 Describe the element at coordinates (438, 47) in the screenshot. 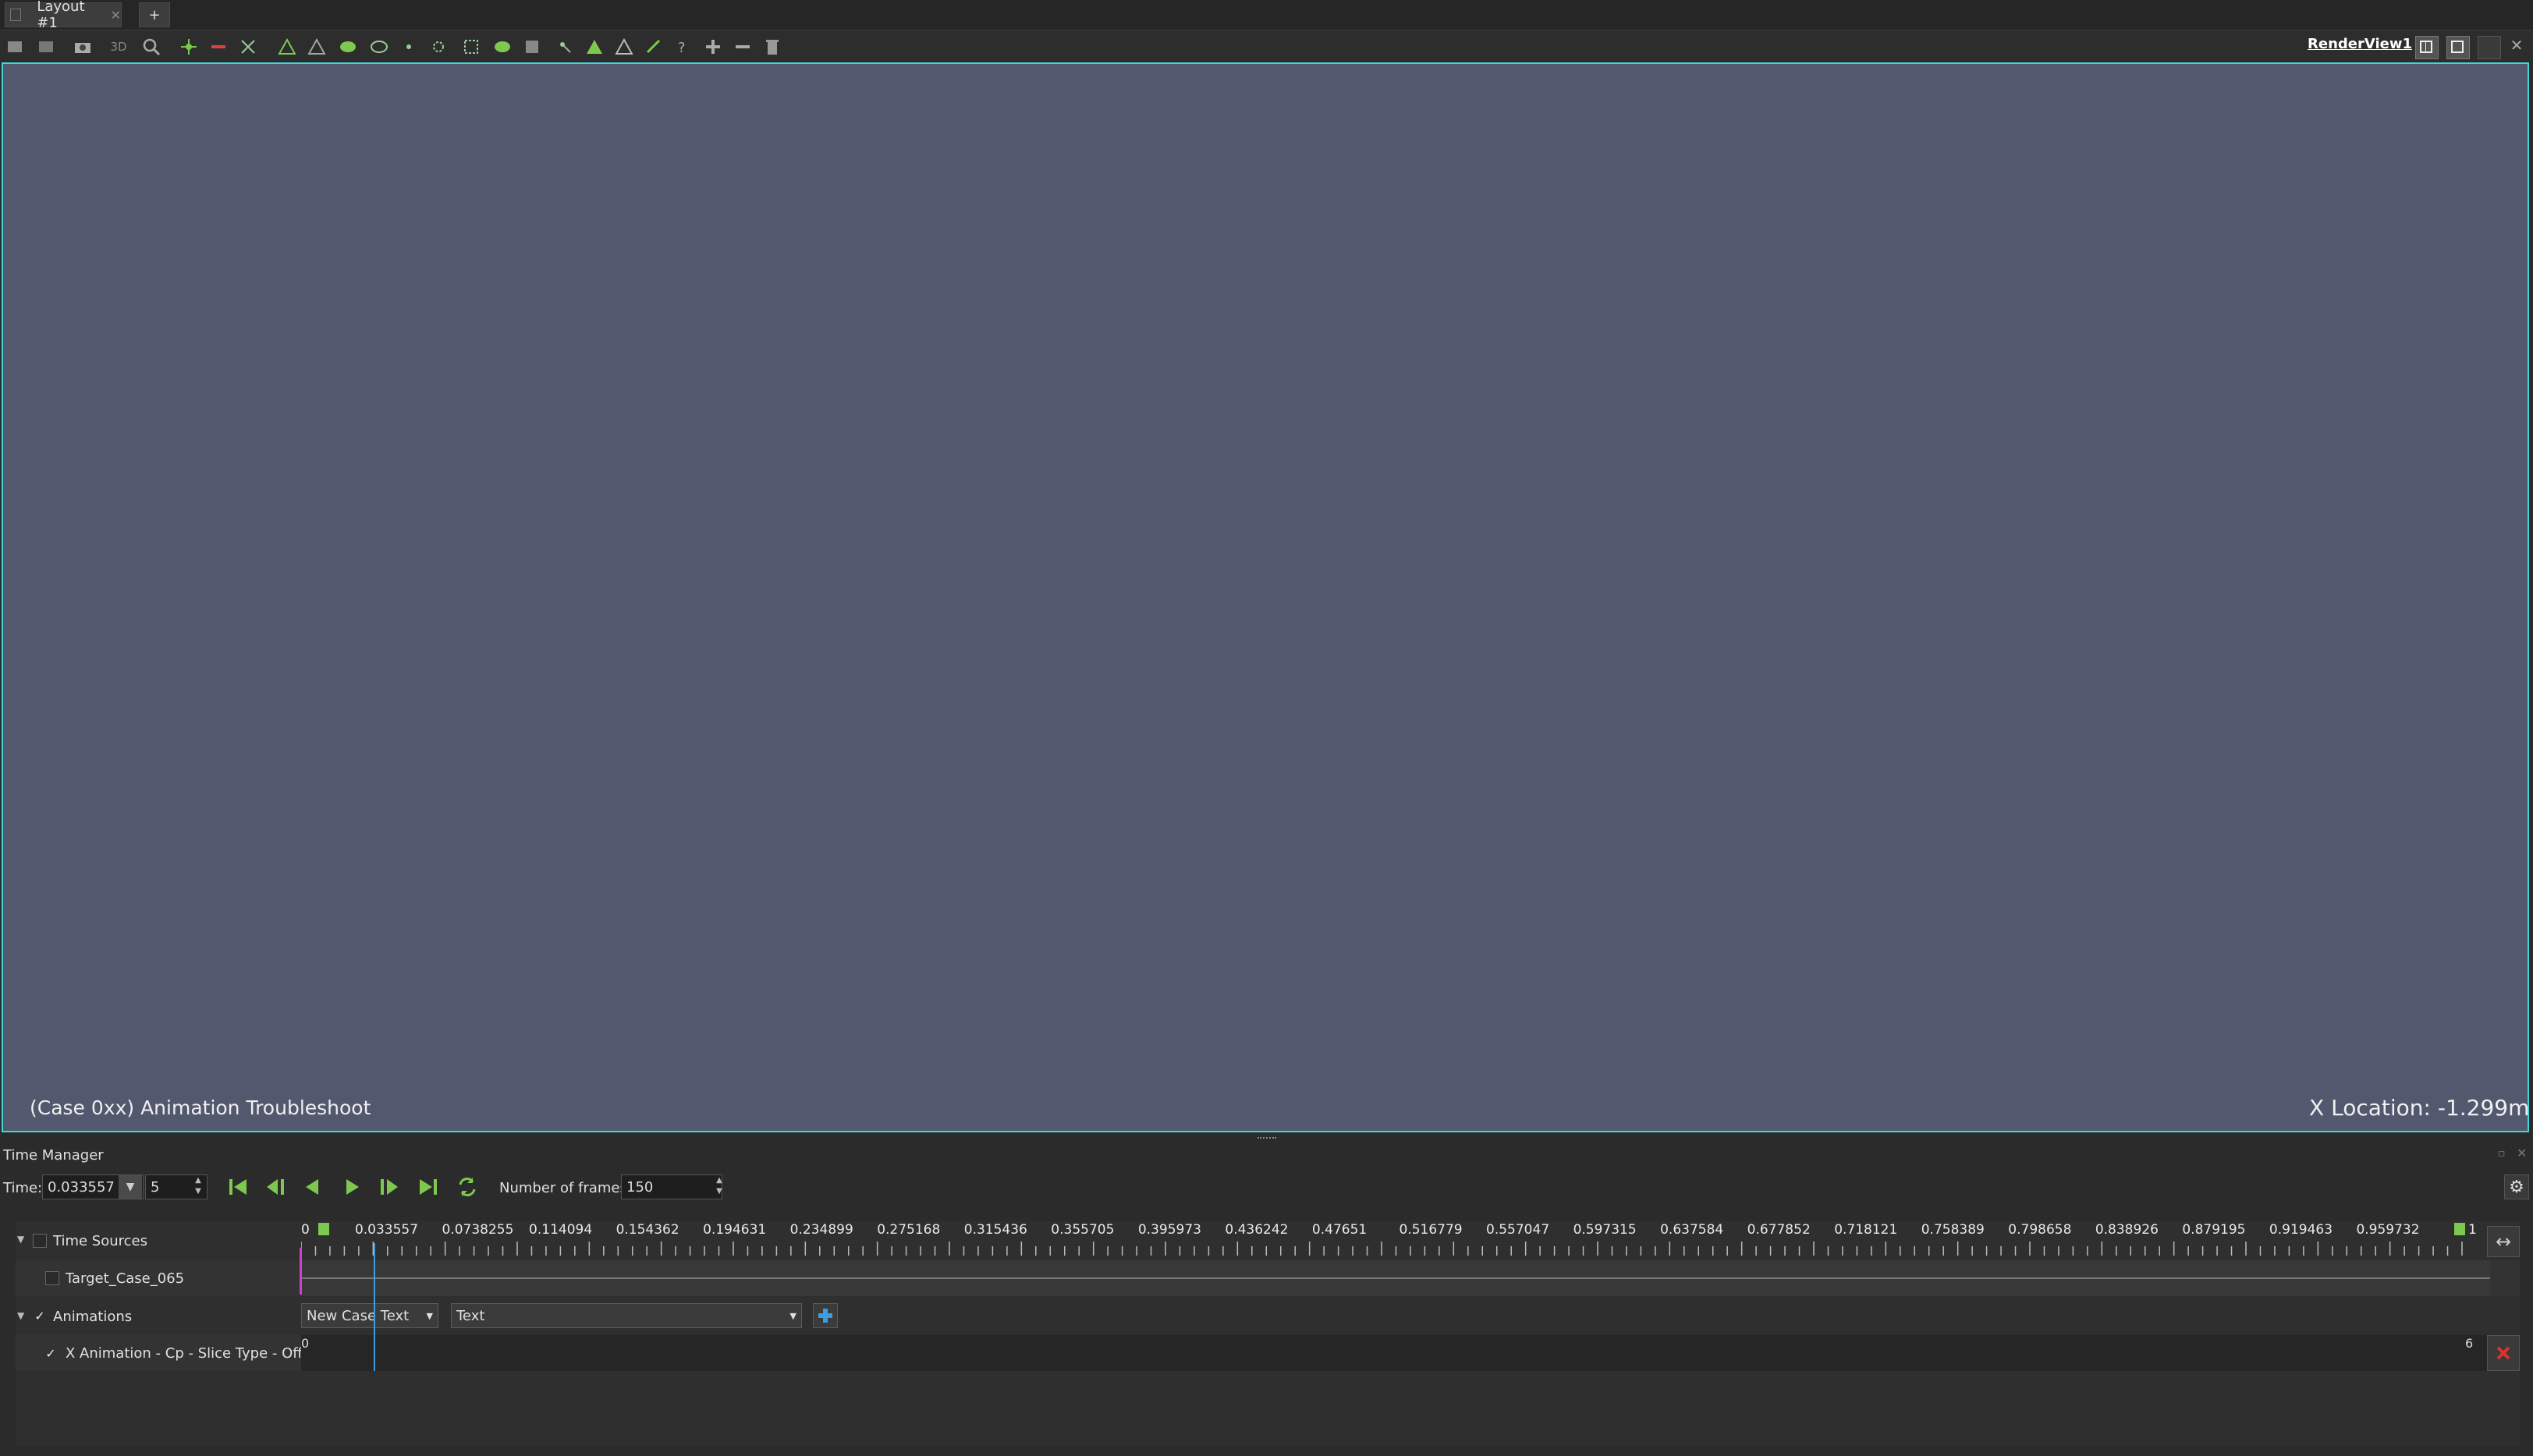

I see `hover-points-icon` at that location.